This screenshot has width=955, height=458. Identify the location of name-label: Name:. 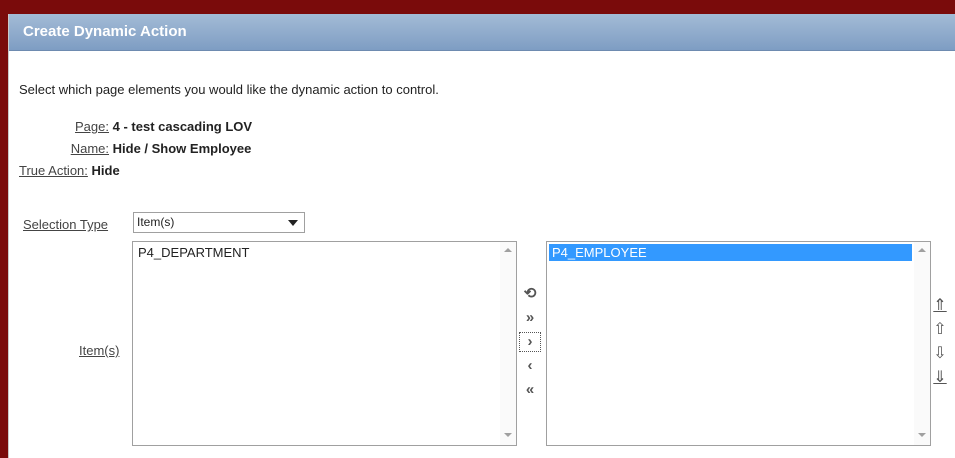
(89, 148).